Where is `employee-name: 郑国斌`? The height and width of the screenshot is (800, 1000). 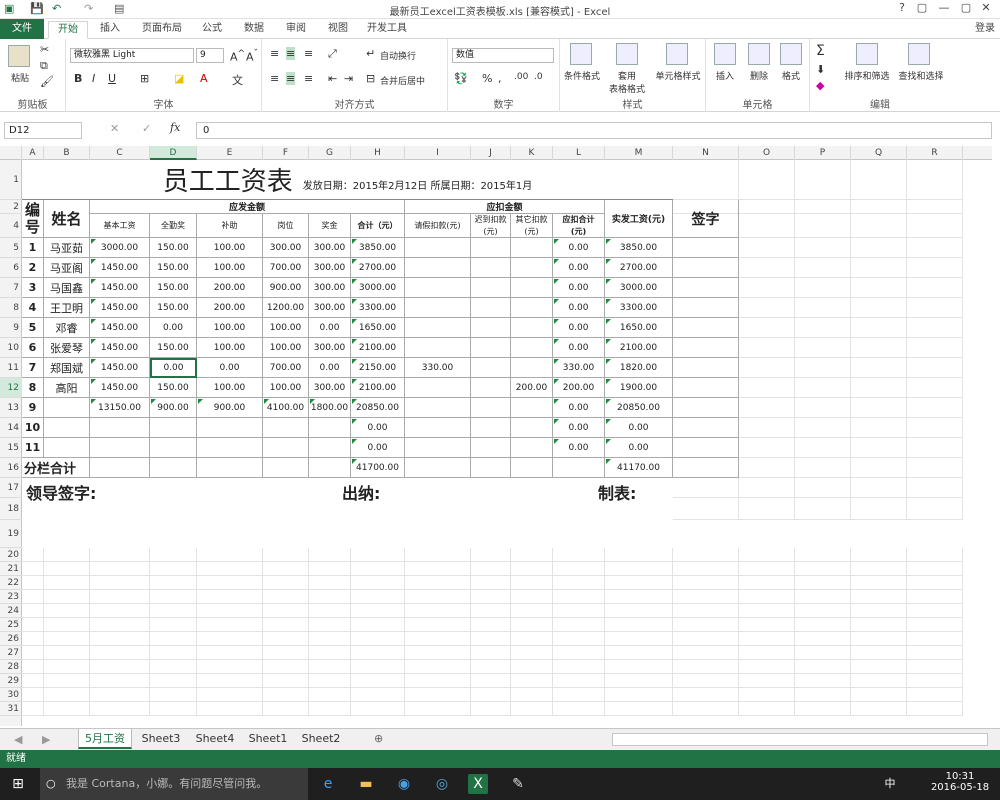
employee-name: 郑国斌 is located at coordinates (67, 368).